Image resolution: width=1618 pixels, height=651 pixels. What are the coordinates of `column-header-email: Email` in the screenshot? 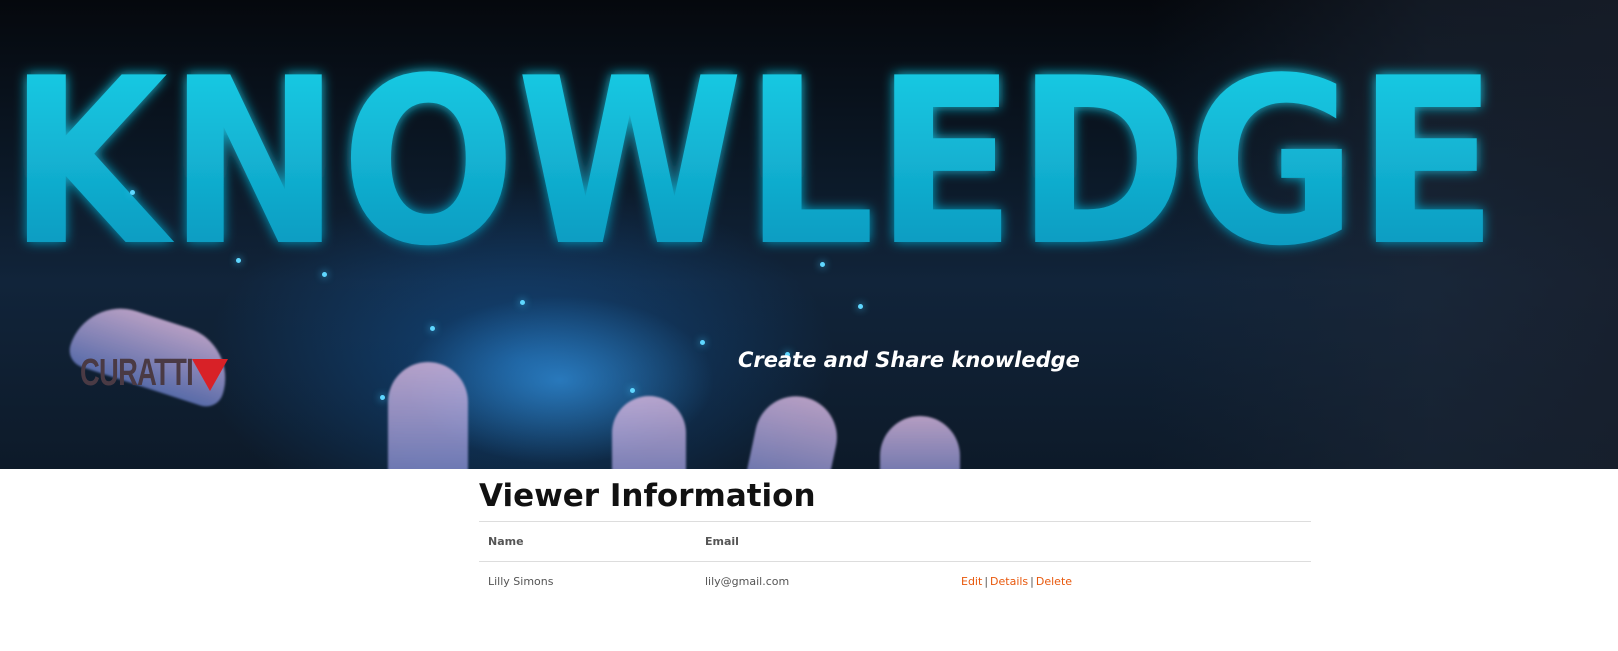 It's located at (824, 541).